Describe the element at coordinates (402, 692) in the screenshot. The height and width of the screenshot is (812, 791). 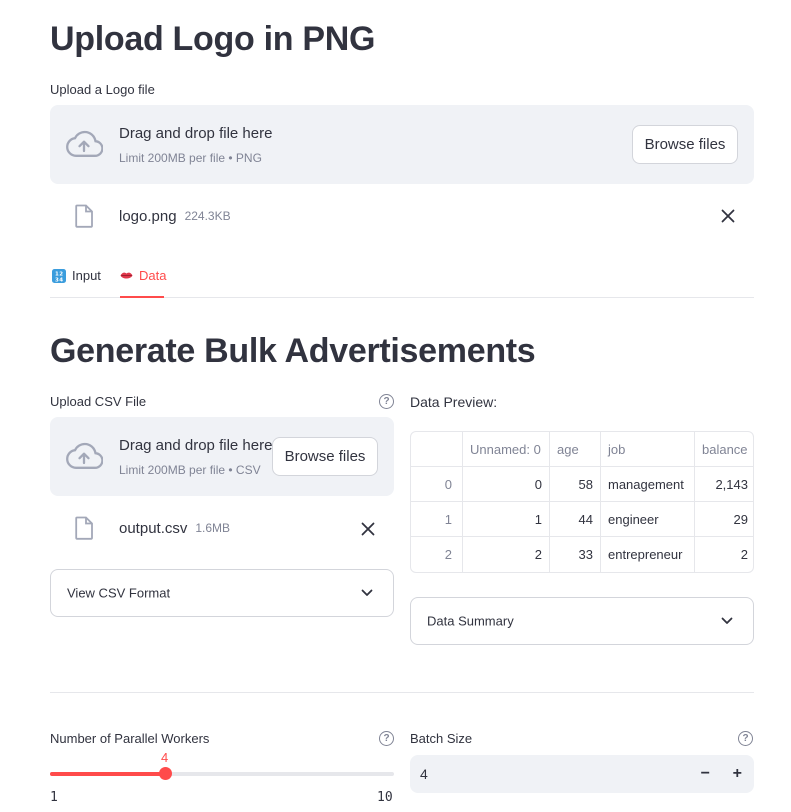
I see `section-divider` at that location.